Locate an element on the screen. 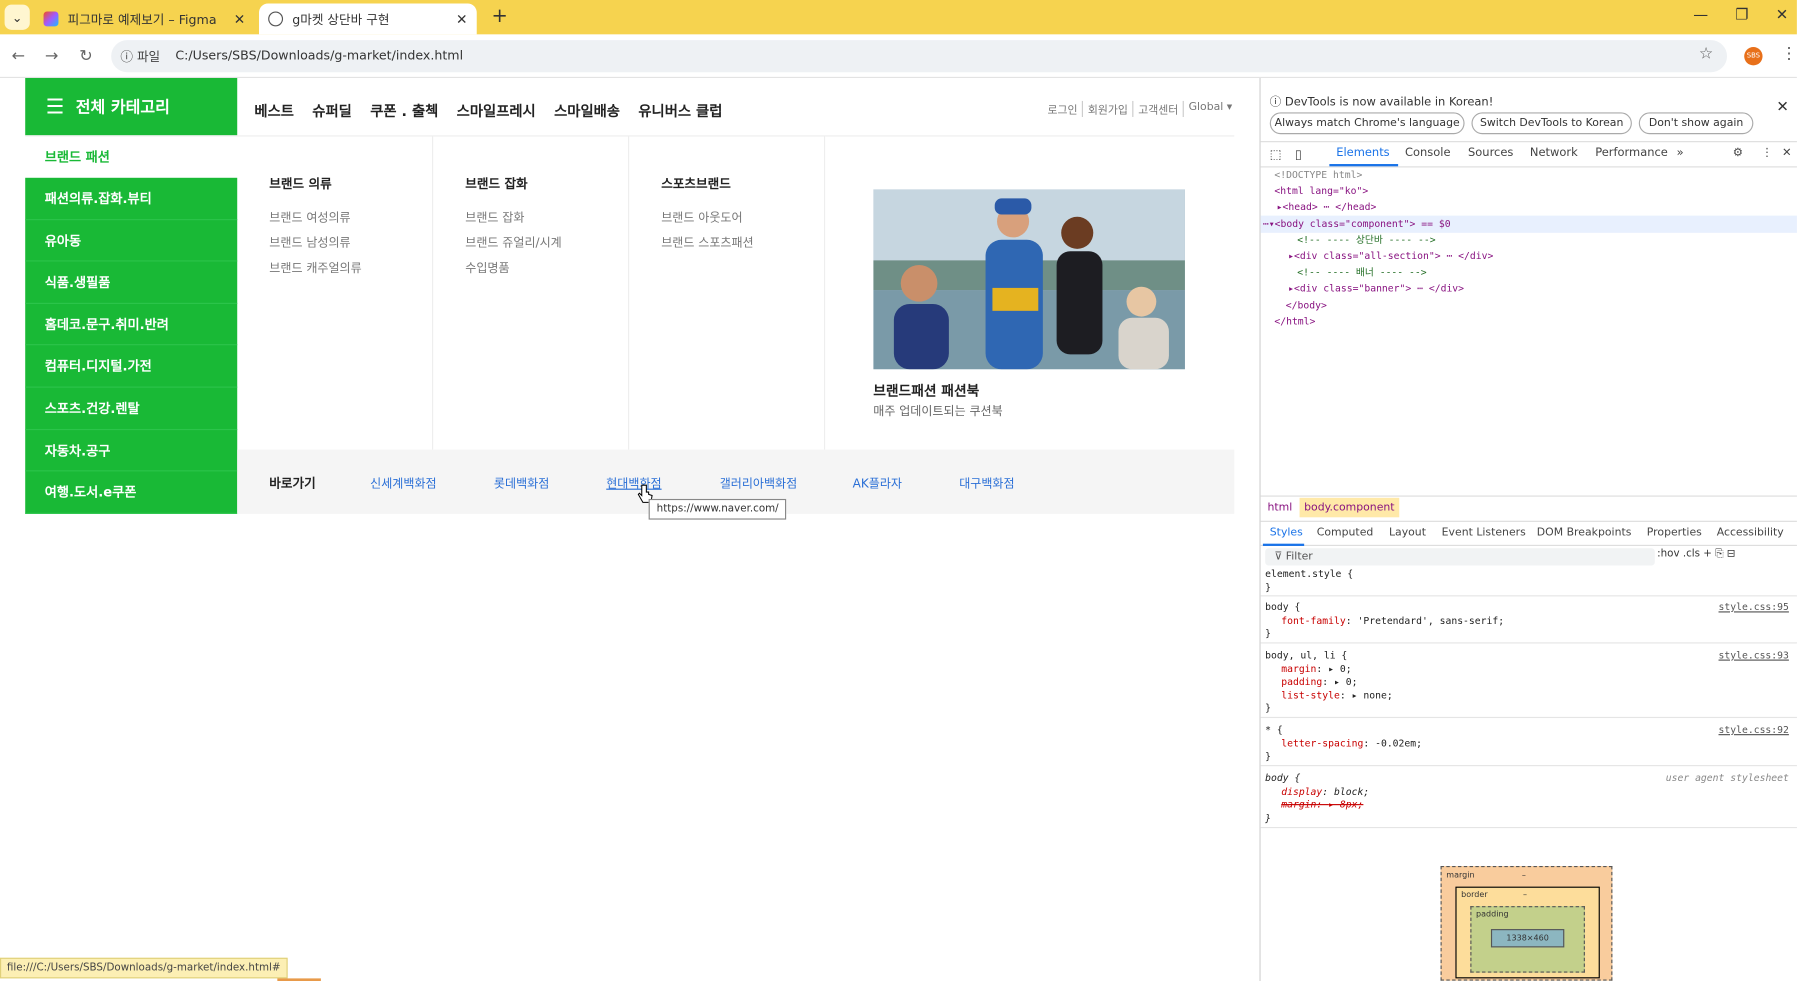 This screenshot has height=981, width=1797. shortcut-lotte: 롯데백화점 is located at coordinates (521, 483).